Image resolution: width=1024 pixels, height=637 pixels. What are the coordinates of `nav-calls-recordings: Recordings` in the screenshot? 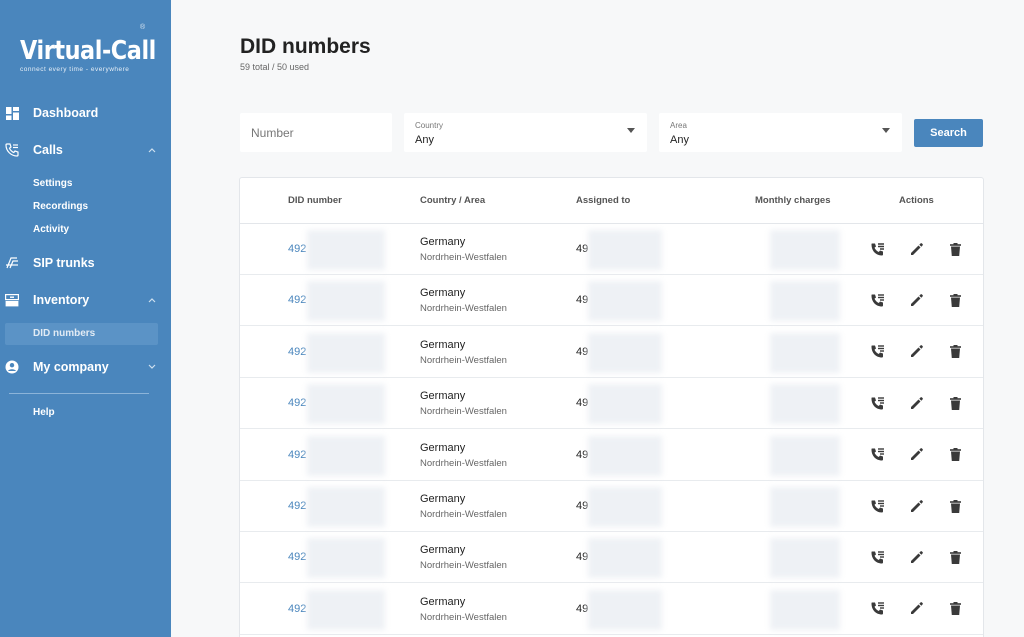 It's located at (60, 206).